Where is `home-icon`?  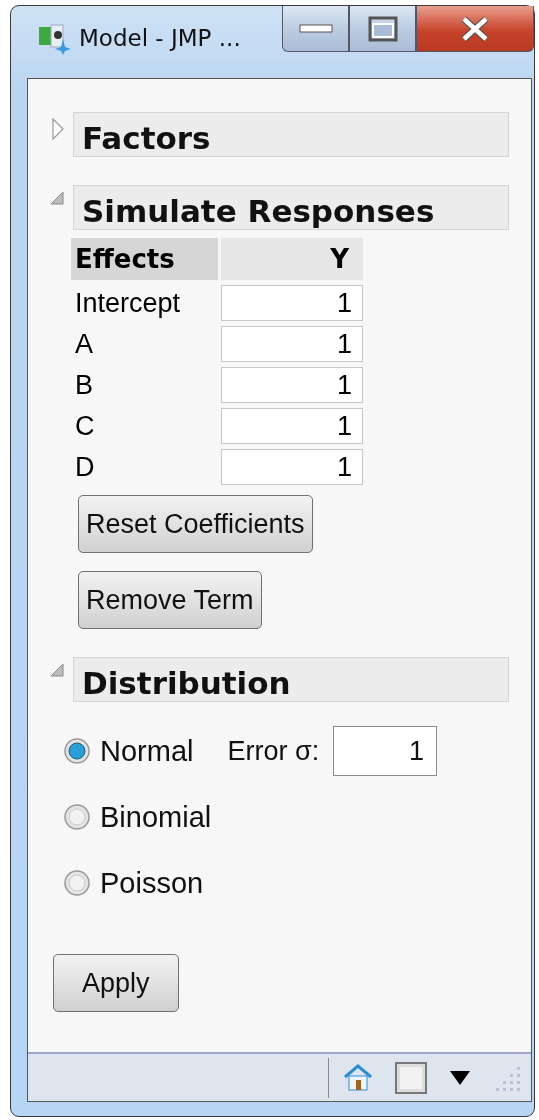 home-icon is located at coordinates (358, 1077).